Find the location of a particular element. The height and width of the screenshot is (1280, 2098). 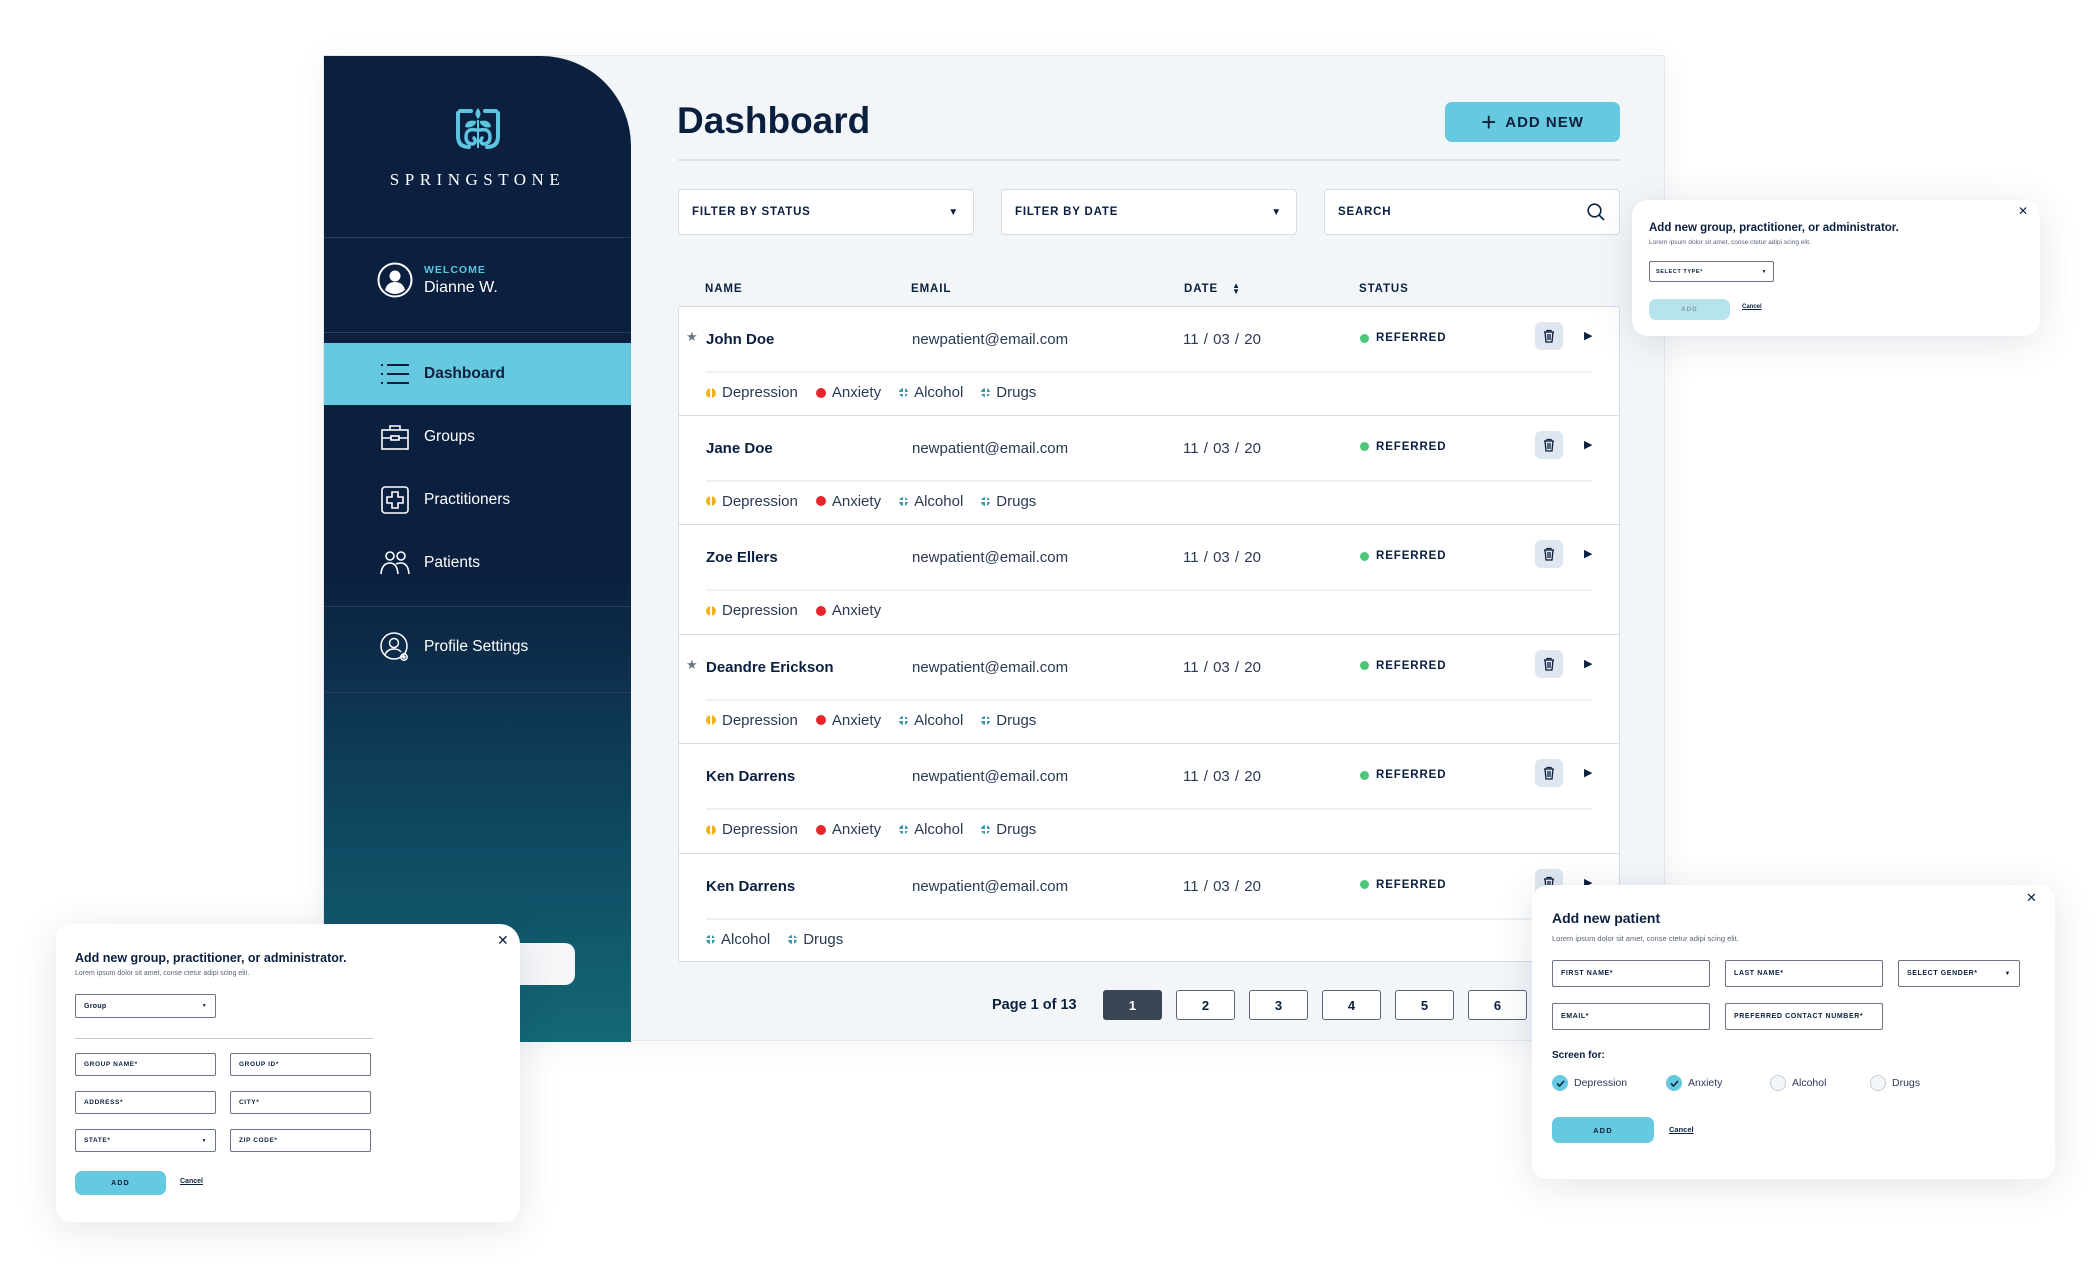

select-type-placeholder: SELECT TYPE* is located at coordinates (1679, 271).